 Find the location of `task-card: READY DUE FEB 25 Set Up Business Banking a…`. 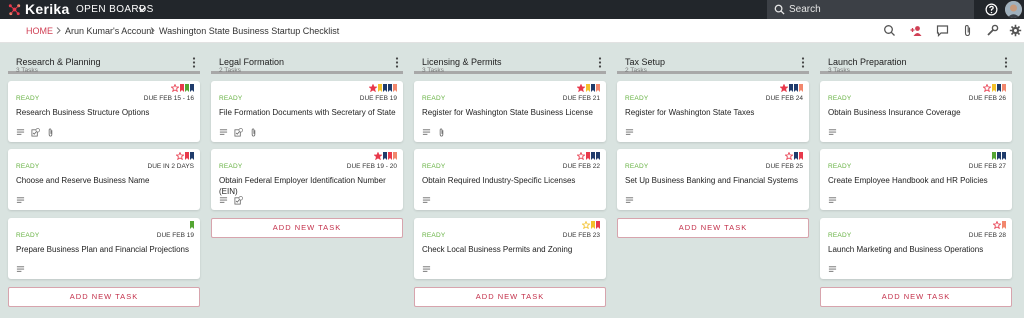

task-card: READY DUE FEB 25 Set Up Business Banking a… is located at coordinates (713, 179).